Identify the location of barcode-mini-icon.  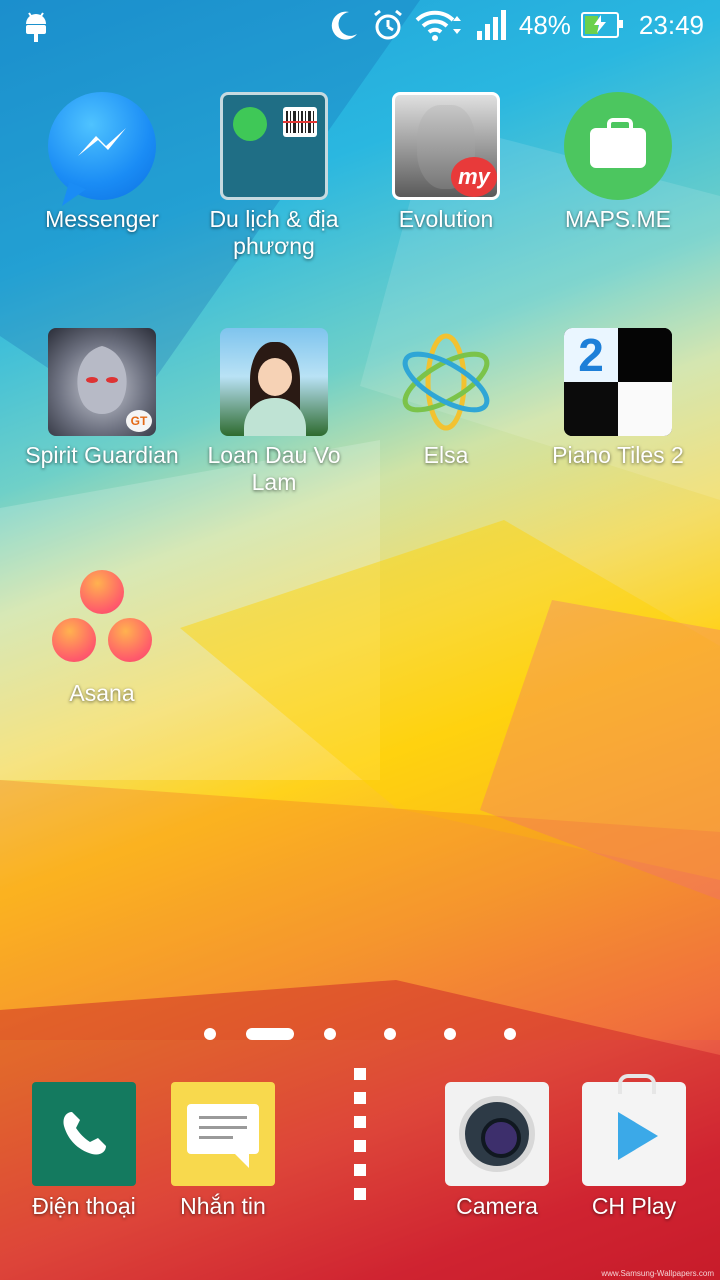
(300, 122).